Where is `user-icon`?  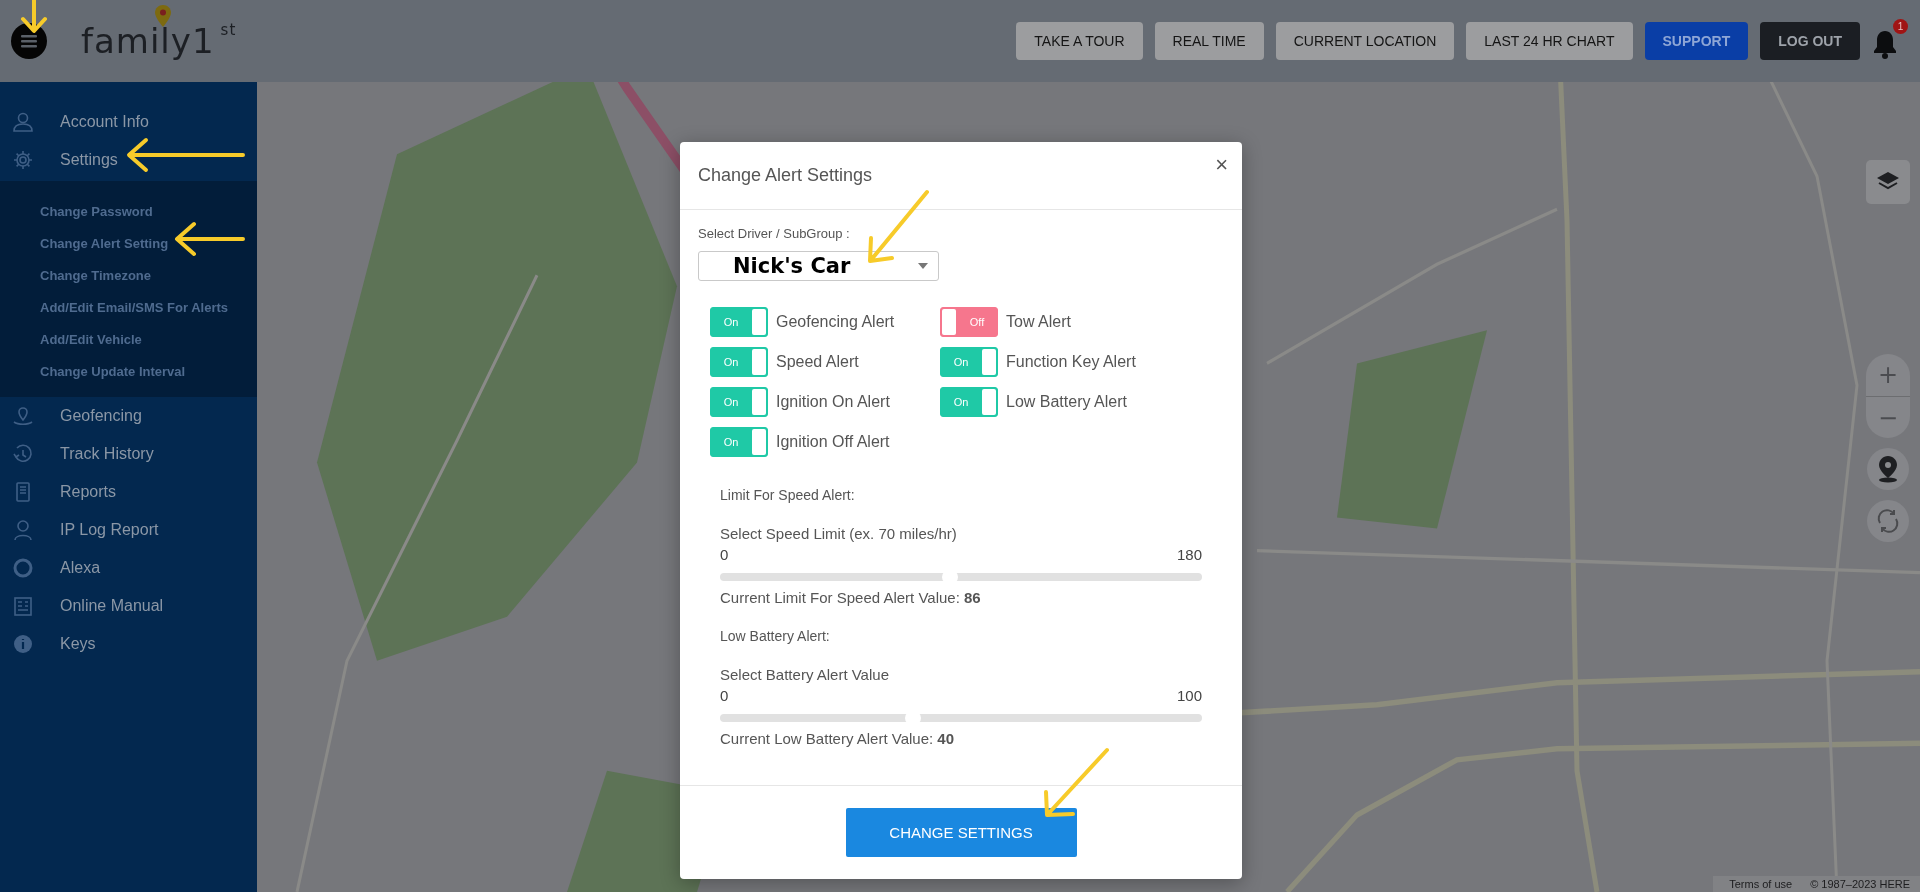
user-icon is located at coordinates (23, 122).